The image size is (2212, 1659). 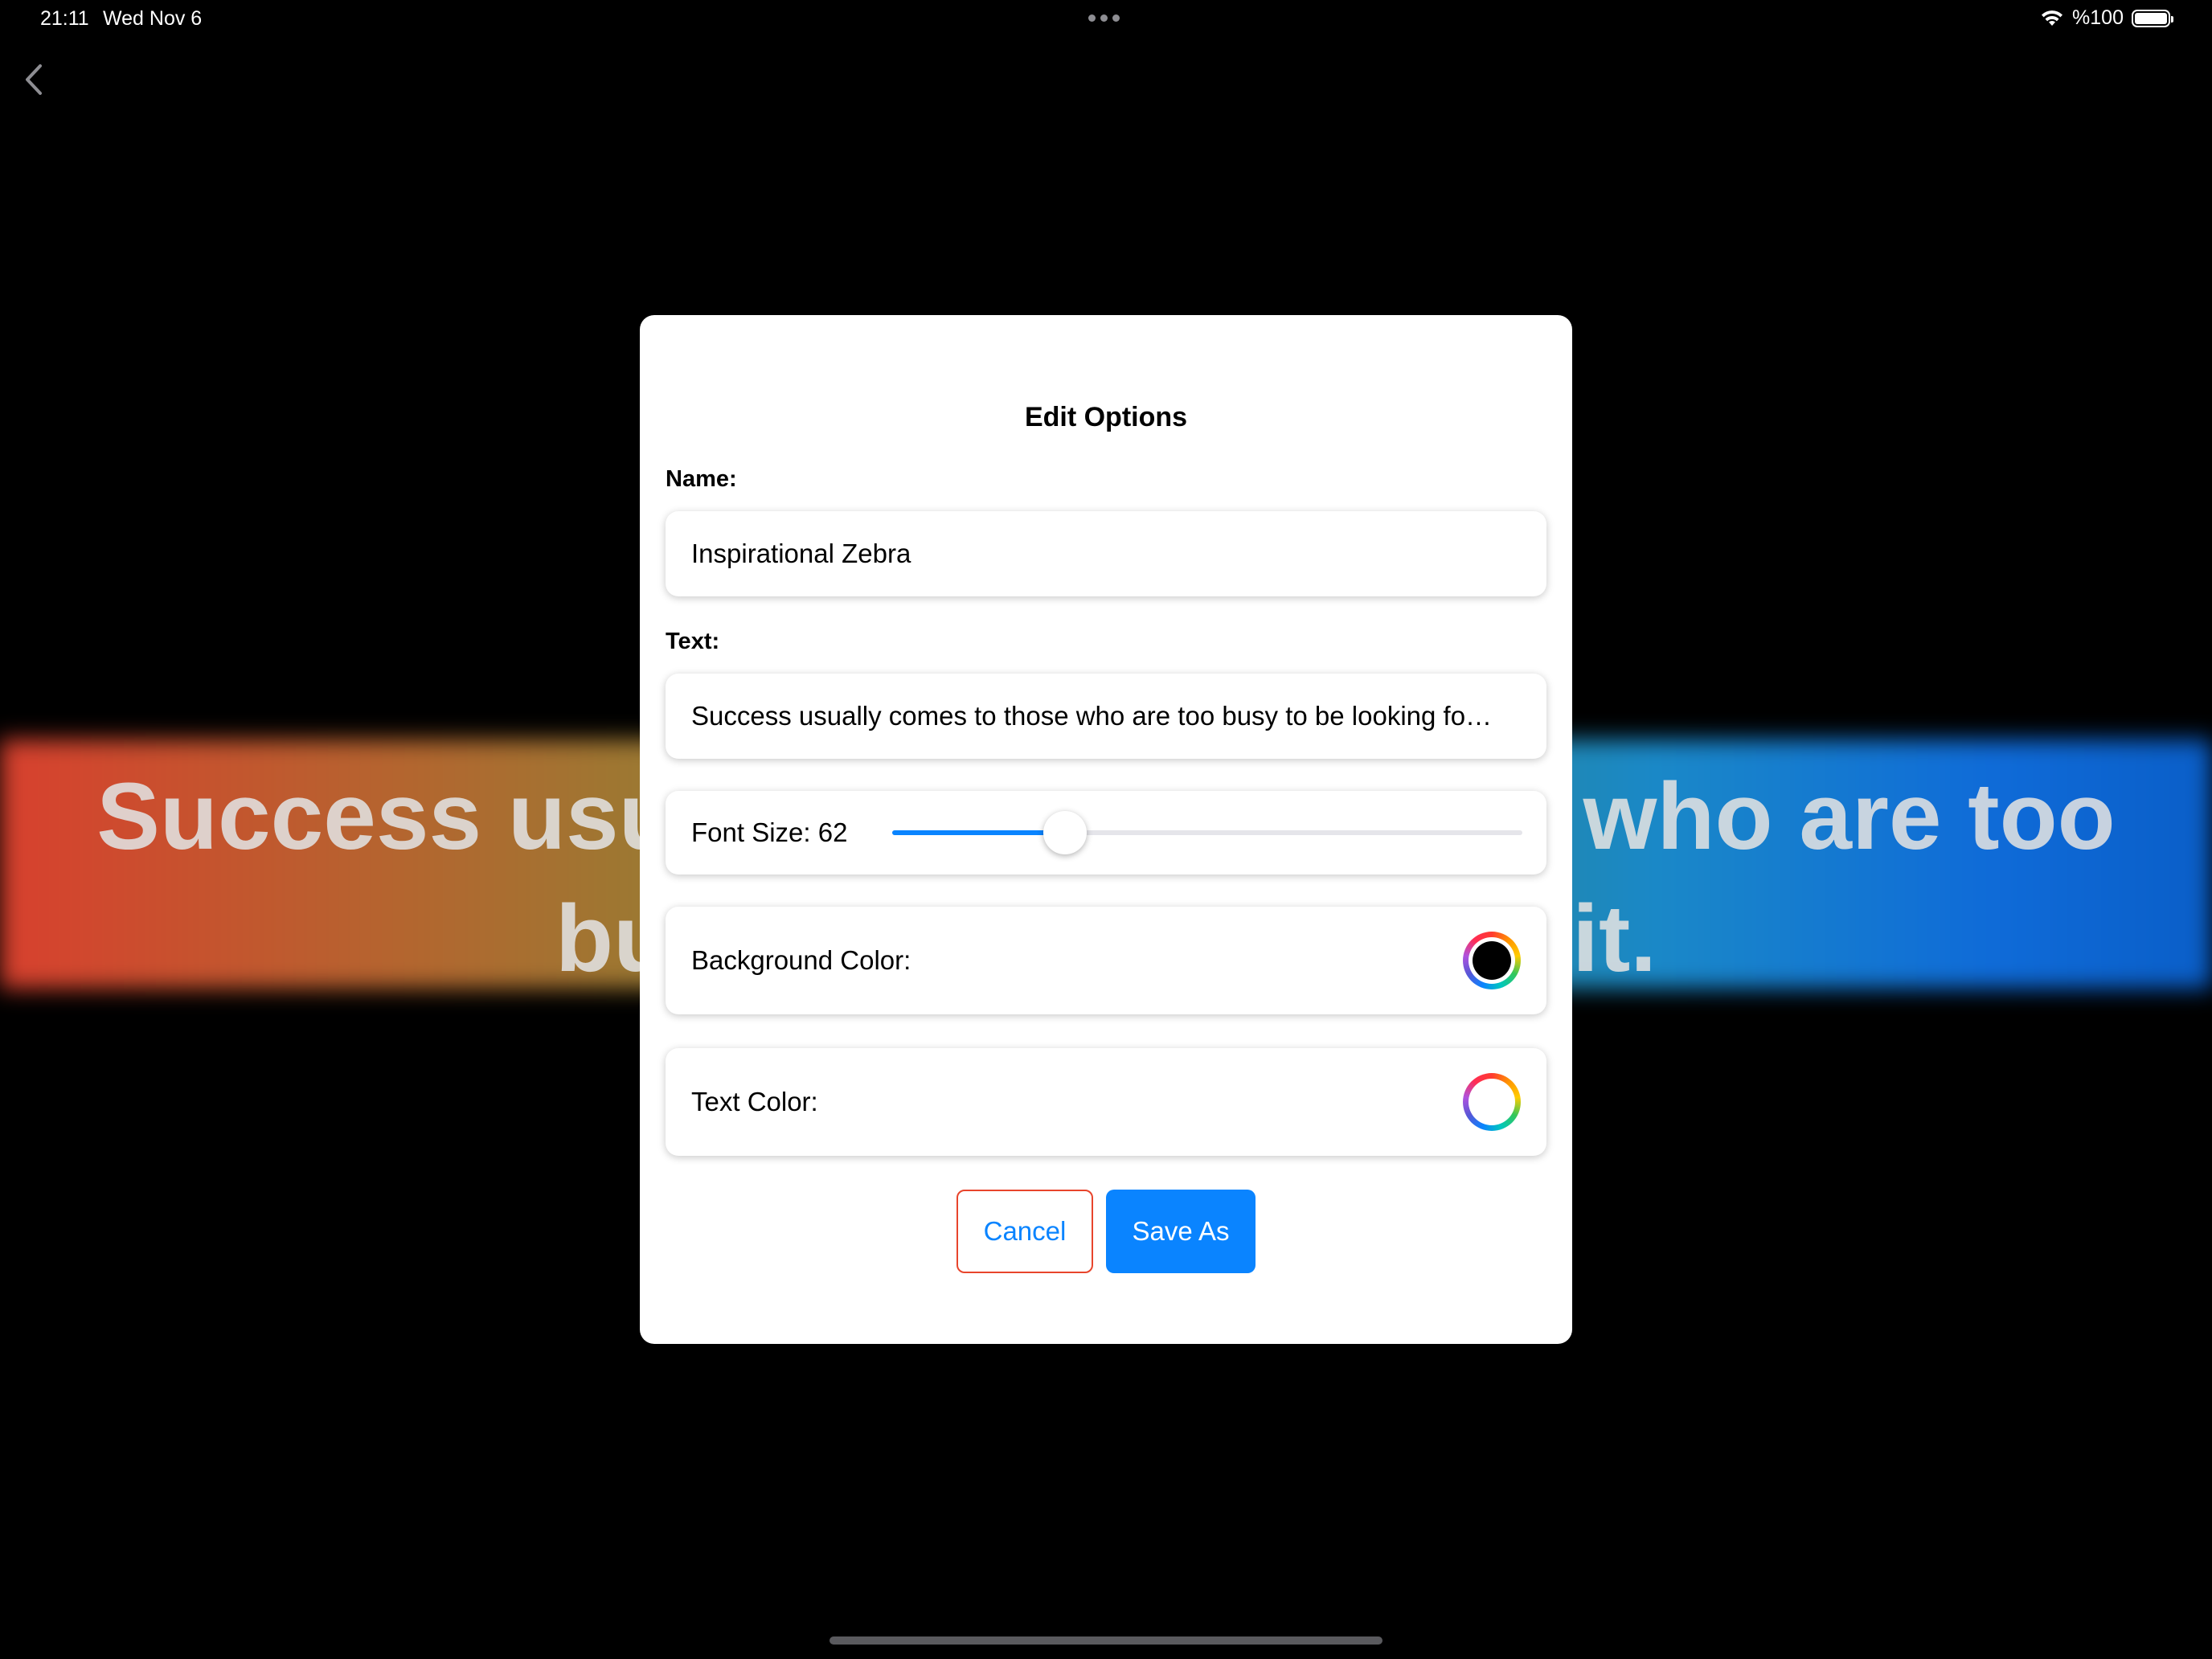 I want to click on text-field-card, so click(x=1106, y=716).